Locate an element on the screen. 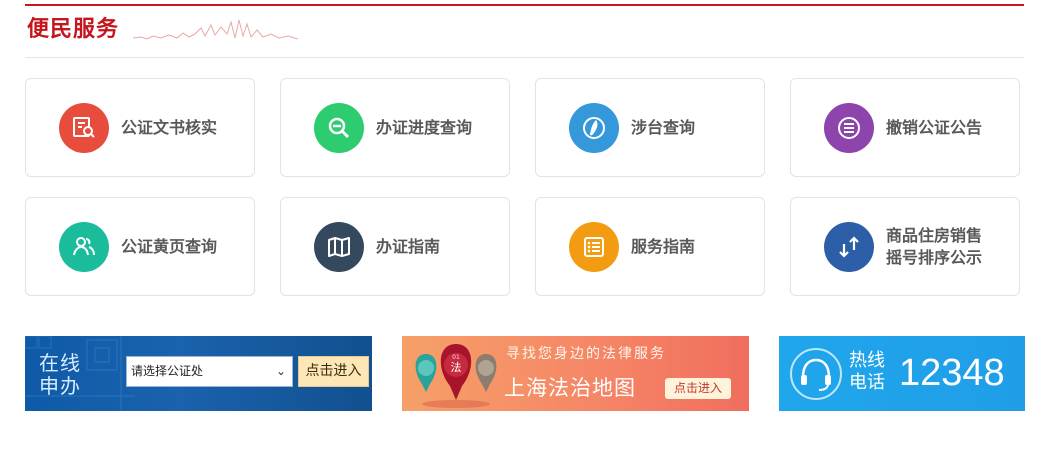 The width and height of the screenshot is (1049, 454). service-tile-taiwan-query: 涉台查询 is located at coordinates (650, 127).